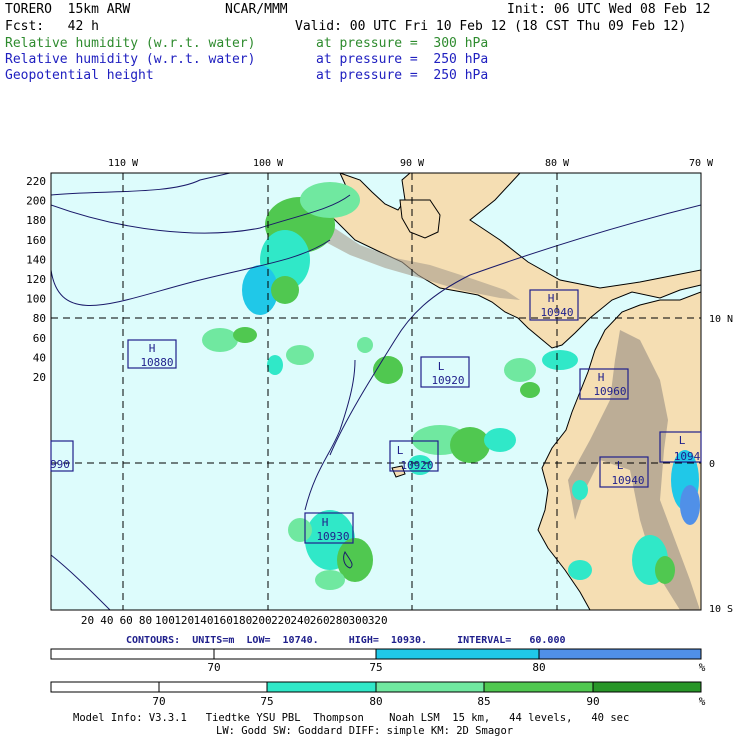 This screenshot has height=740, width=740. What do you see at coordinates (242, 620) in the screenshot?
I see `x-tick-label: 180` at bounding box center [242, 620].